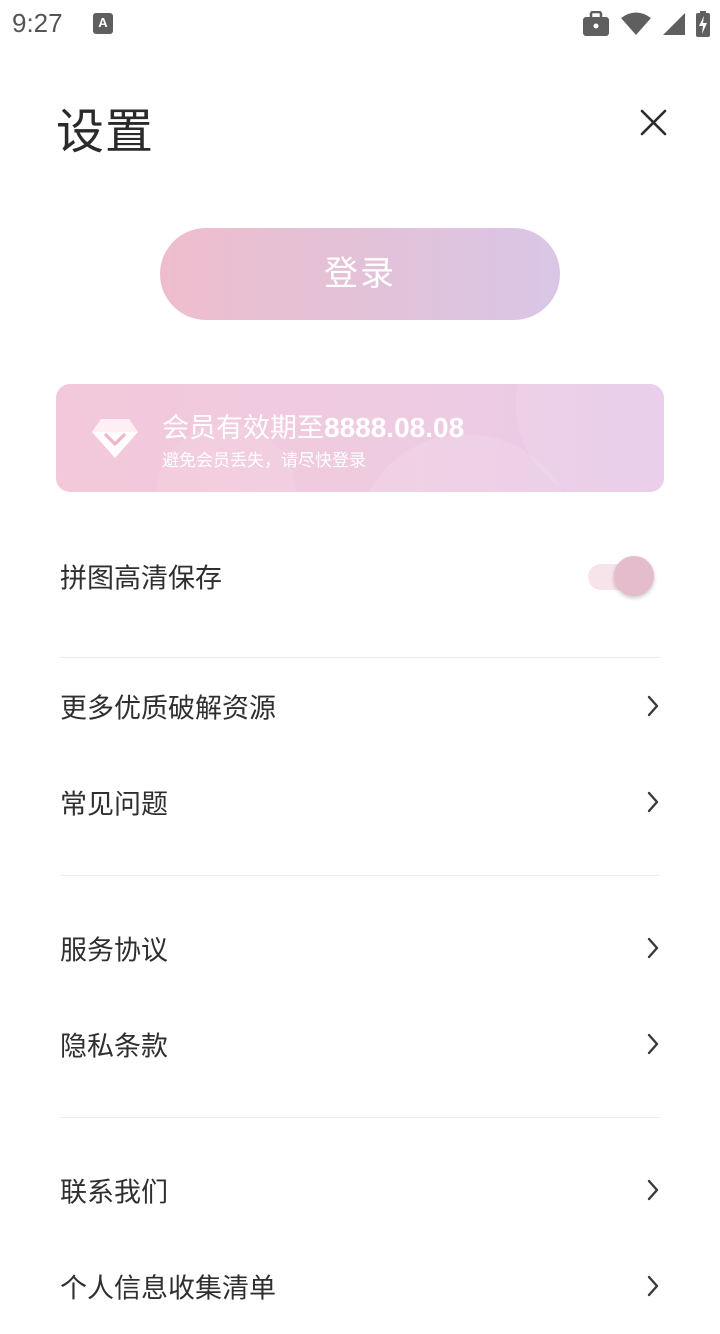 The width and height of the screenshot is (720, 1334). I want to click on setting-row-service-agreement: 服务协议, so click(360, 948).